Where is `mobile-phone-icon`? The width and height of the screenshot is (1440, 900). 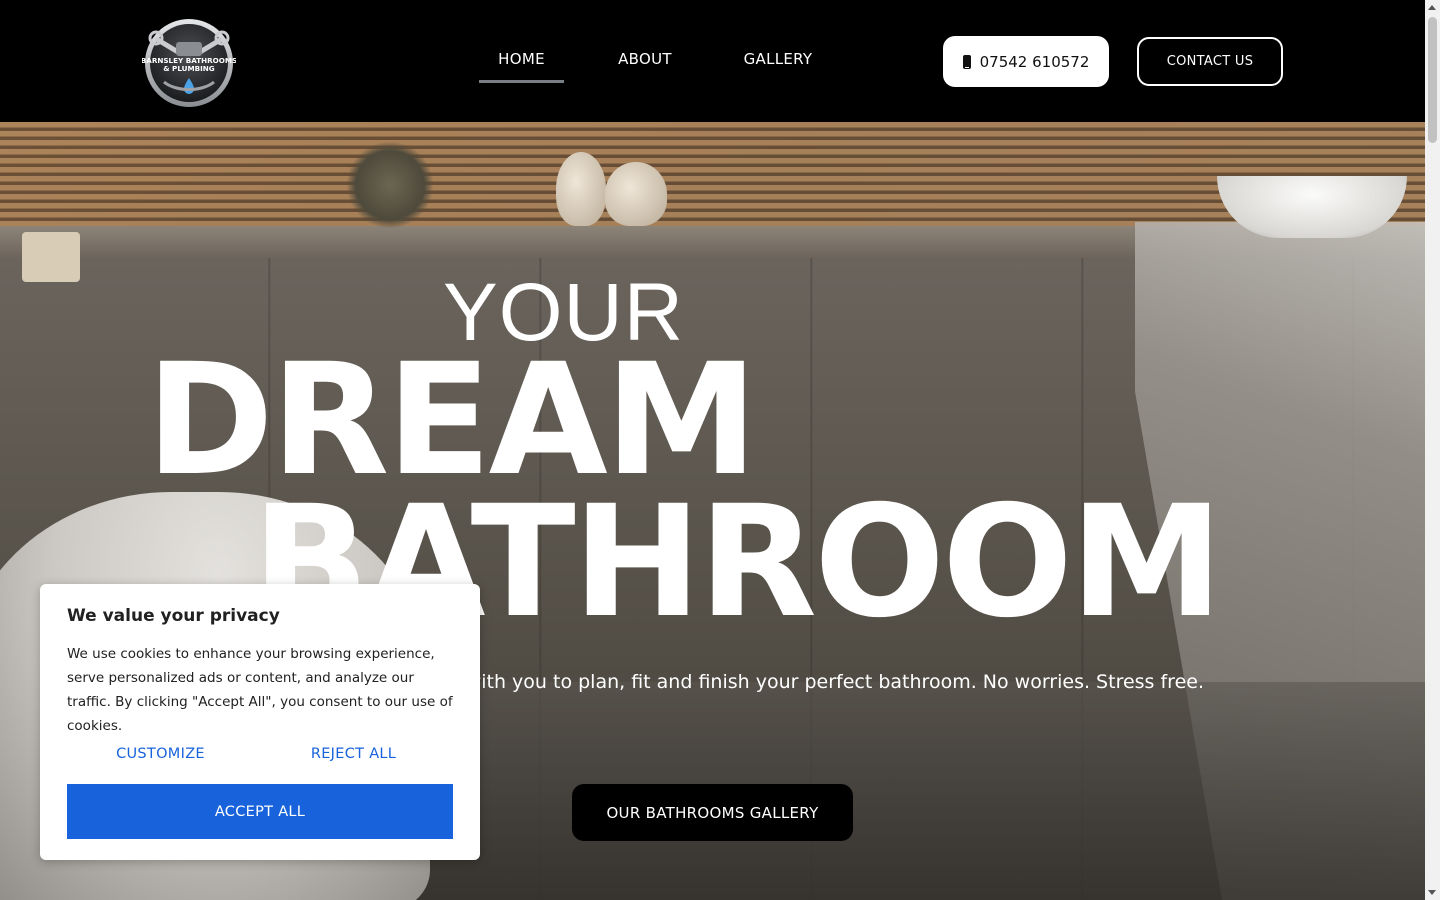
mobile-phone-icon is located at coordinates (966, 61).